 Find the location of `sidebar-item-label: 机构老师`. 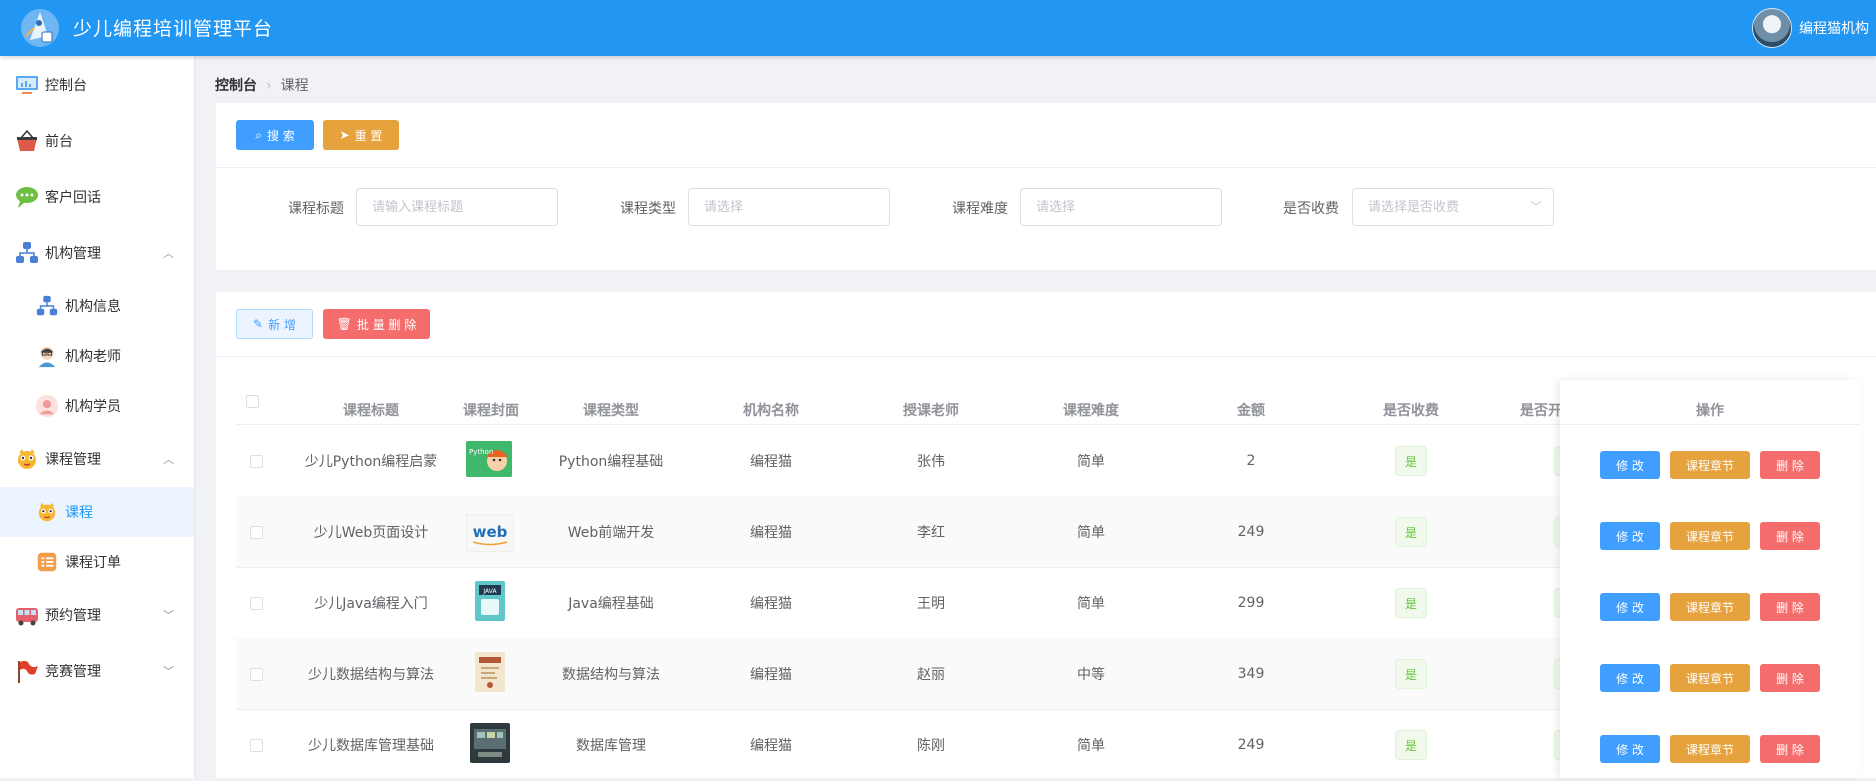

sidebar-item-label: 机构老师 is located at coordinates (93, 357).